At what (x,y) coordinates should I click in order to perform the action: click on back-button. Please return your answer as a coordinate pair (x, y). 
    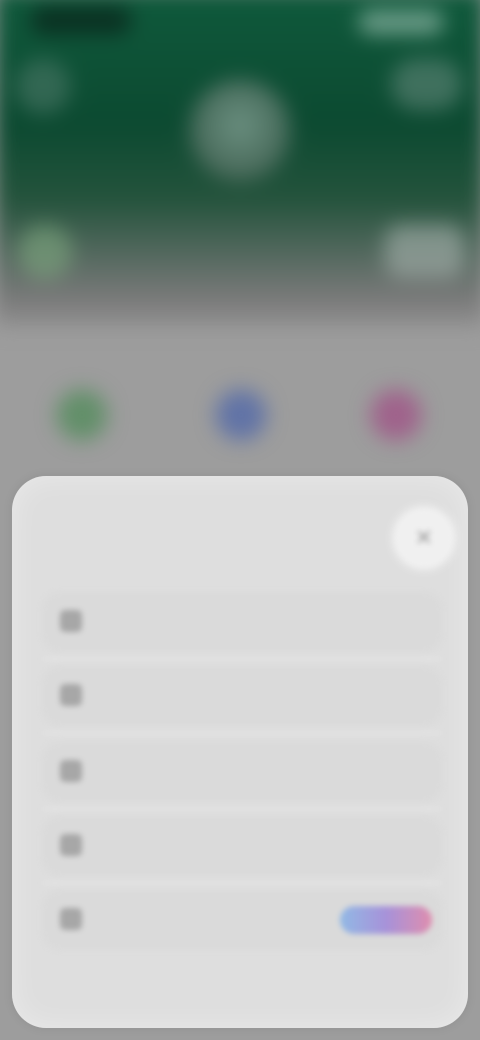
    Looking at the image, I should click on (43, 86).